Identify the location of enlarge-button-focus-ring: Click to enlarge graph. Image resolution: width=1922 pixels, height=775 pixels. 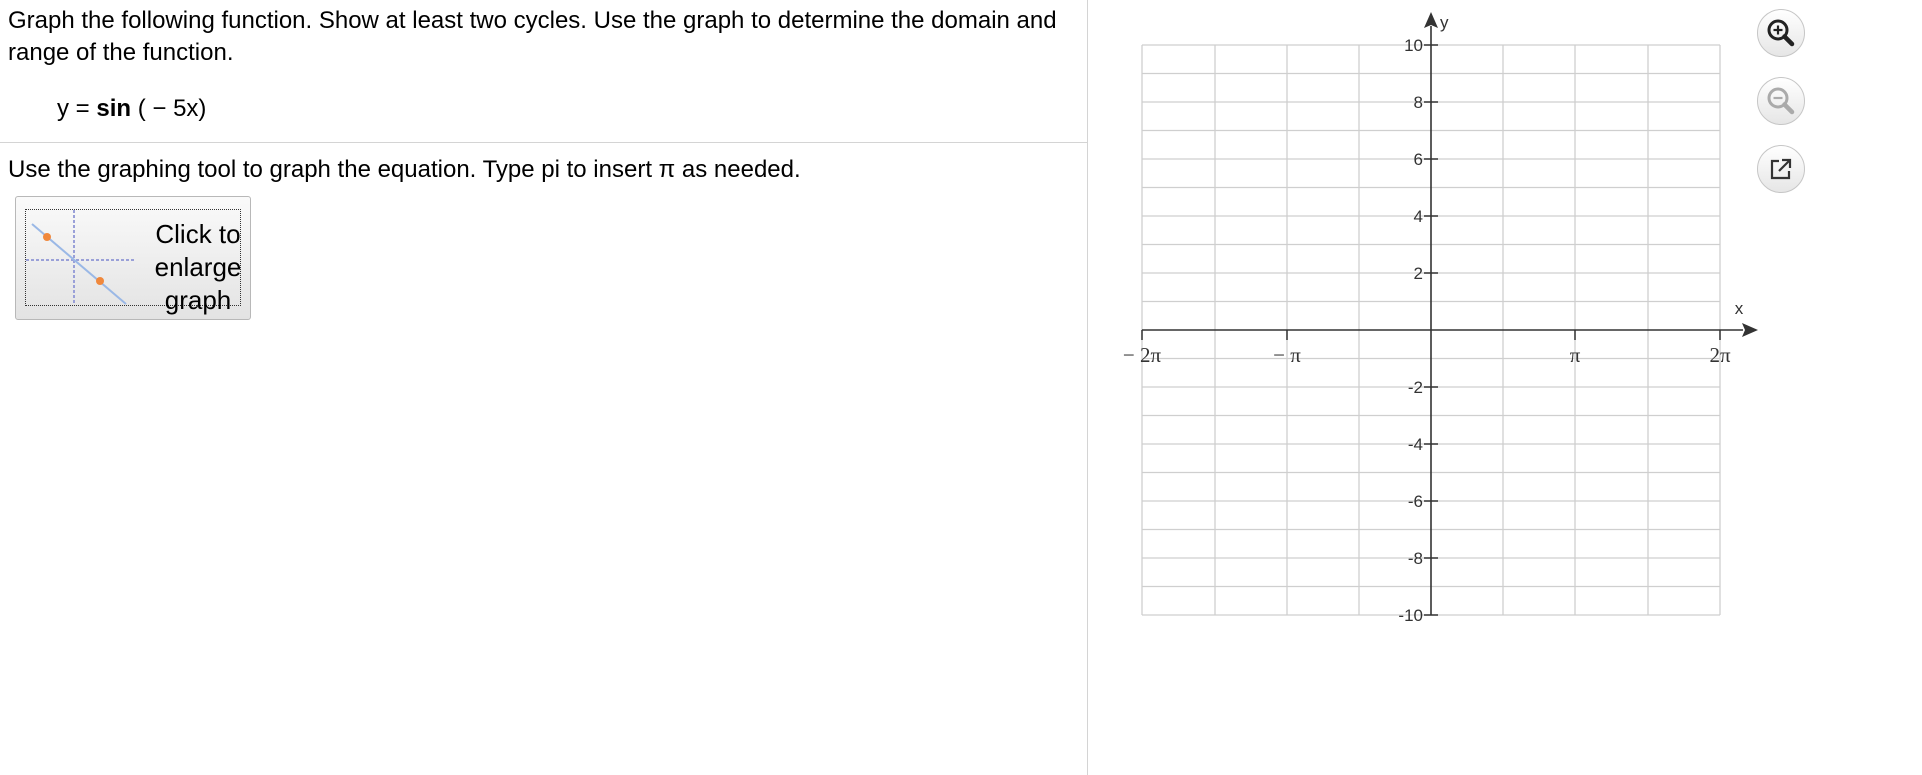
(133, 262).